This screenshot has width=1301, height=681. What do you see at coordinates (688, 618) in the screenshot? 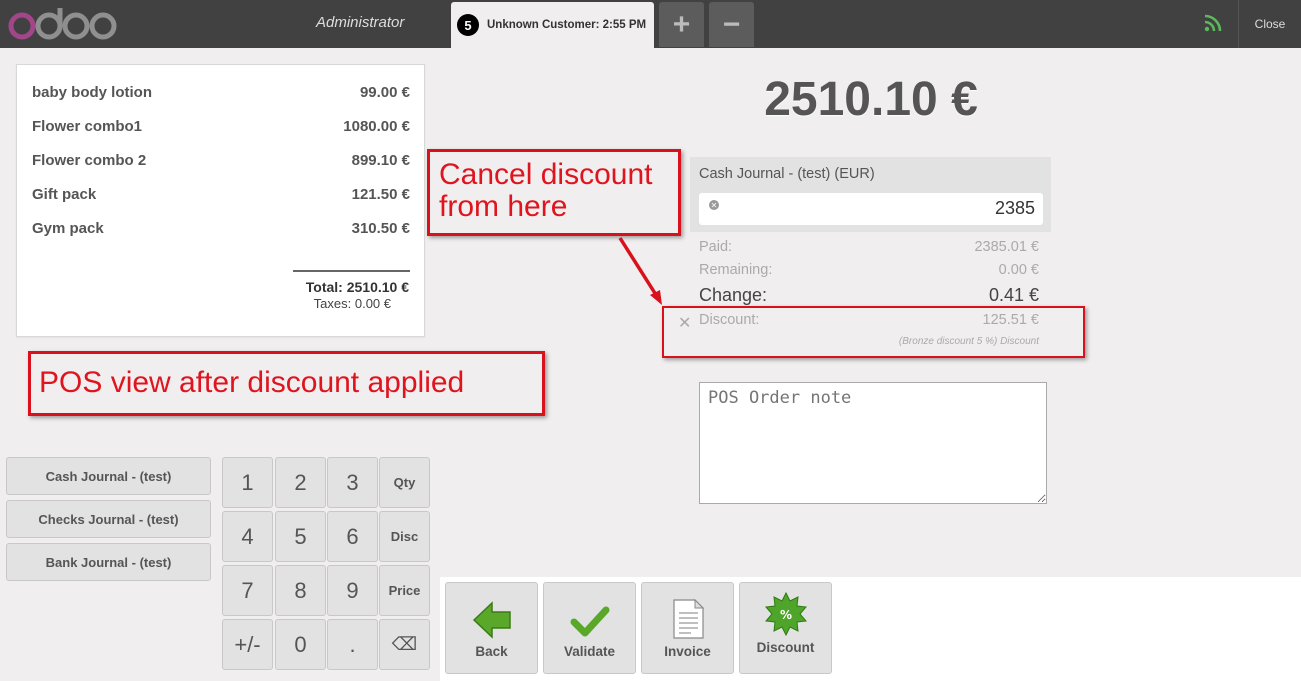
I see `document-icon` at bounding box center [688, 618].